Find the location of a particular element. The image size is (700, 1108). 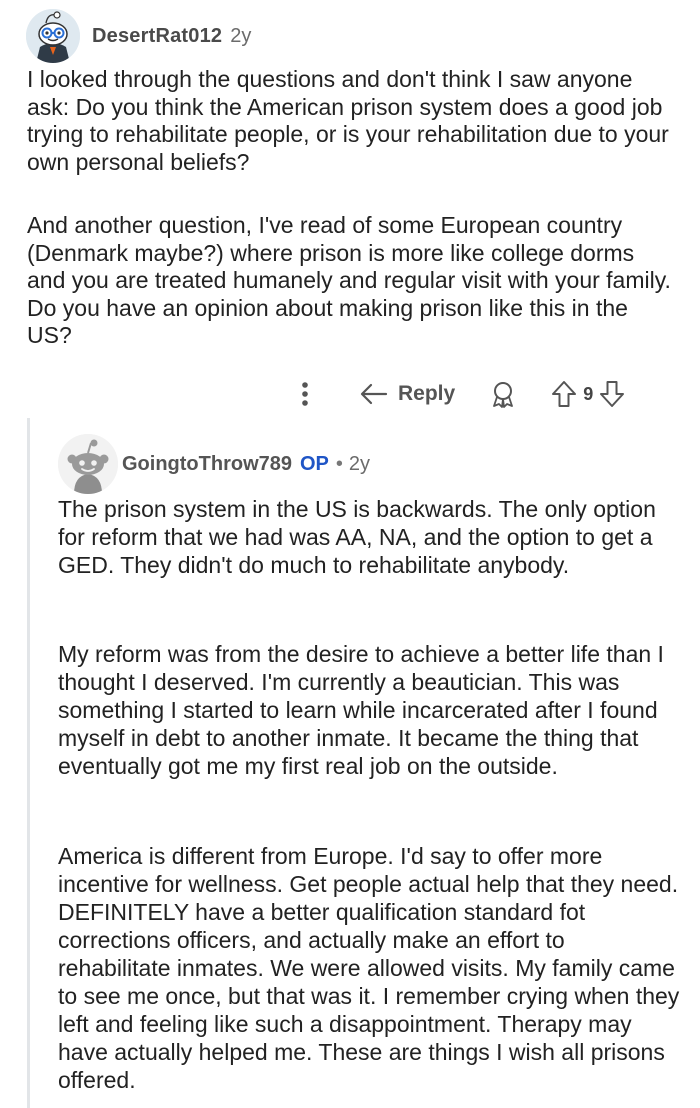

op-badge: OP is located at coordinates (314, 463).